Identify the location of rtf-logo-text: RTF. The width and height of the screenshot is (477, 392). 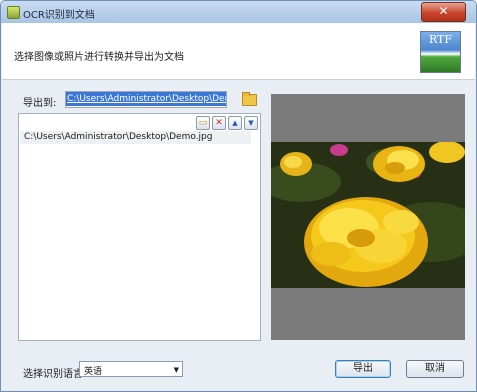
(440, 39).